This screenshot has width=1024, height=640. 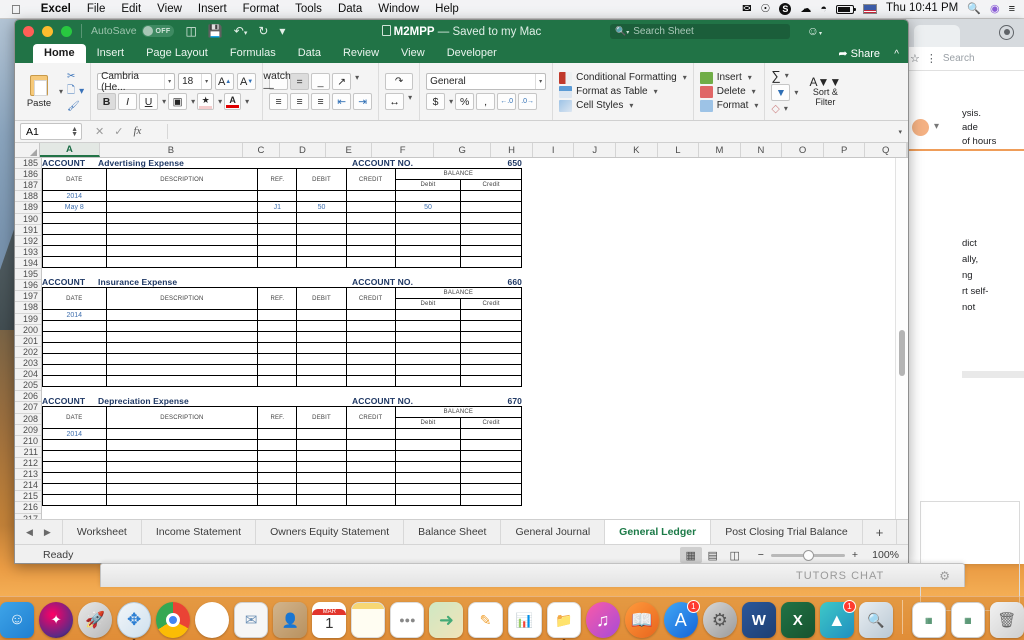 I want to click on cell-date: 2014, so click(x=74, y=434).